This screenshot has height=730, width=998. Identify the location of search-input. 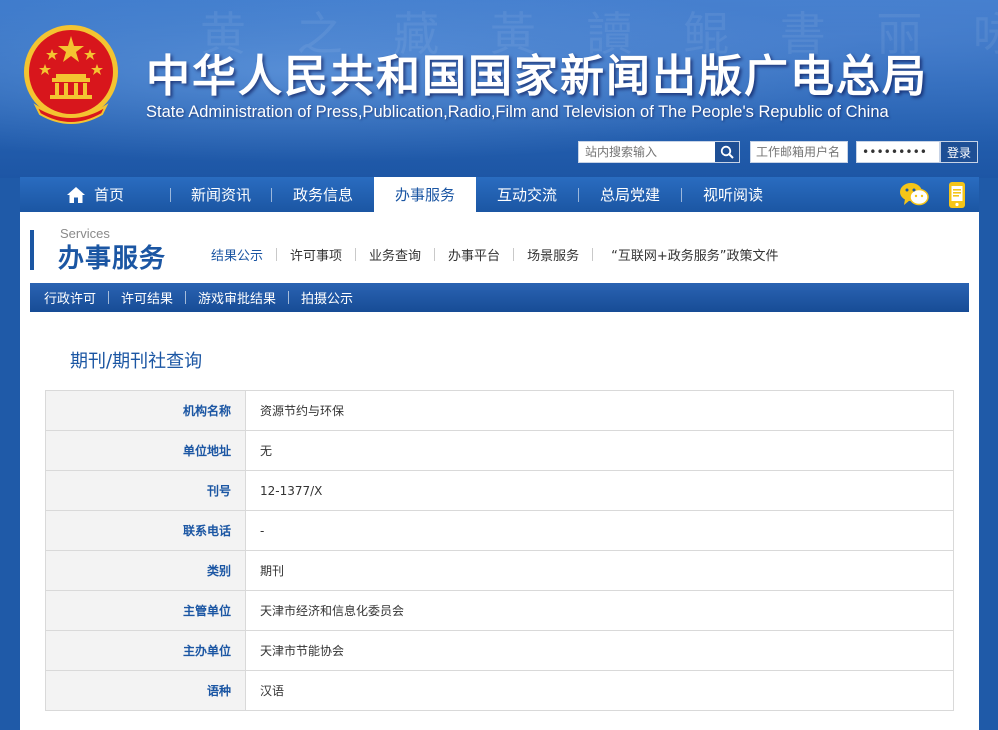
(647, 152).